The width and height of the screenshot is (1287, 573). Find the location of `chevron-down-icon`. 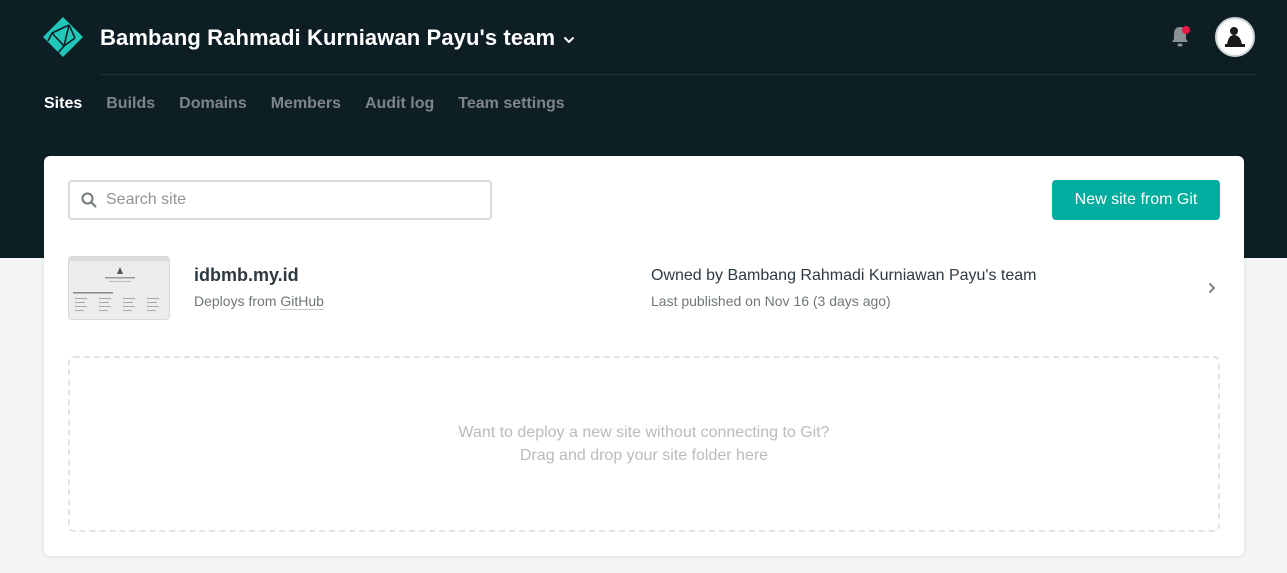

chevron-down-icon is located at coordinates (569, 39).